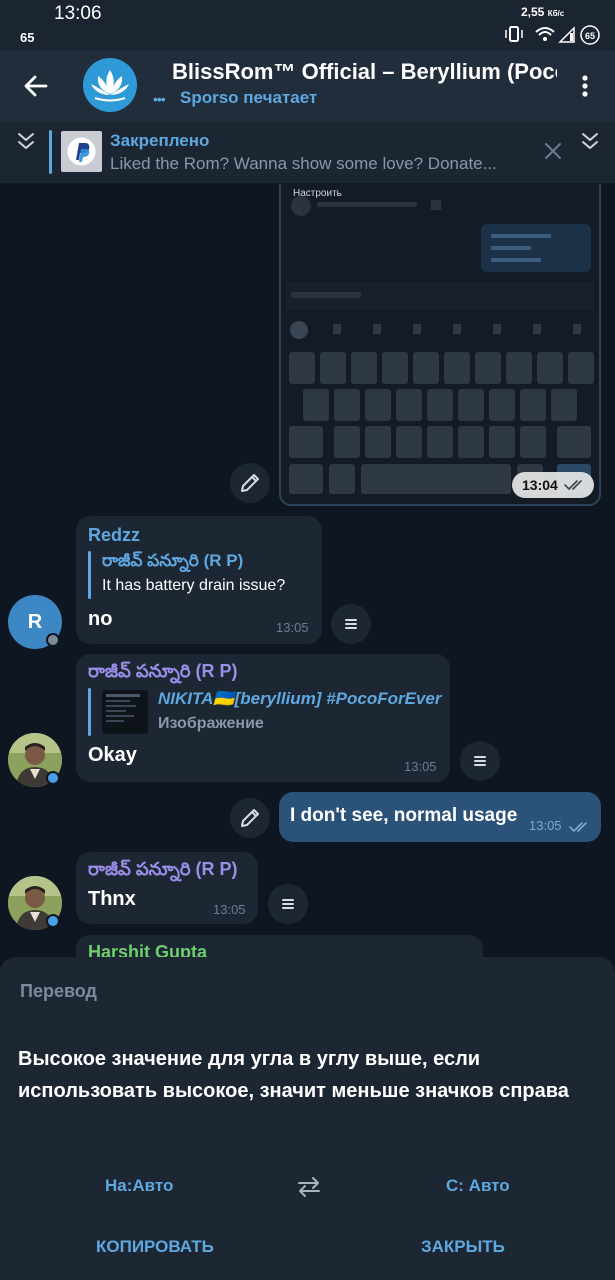  Describe the element at coordinates (78, 13) in the screenshot. I see `status-time: 13:06` at that location.